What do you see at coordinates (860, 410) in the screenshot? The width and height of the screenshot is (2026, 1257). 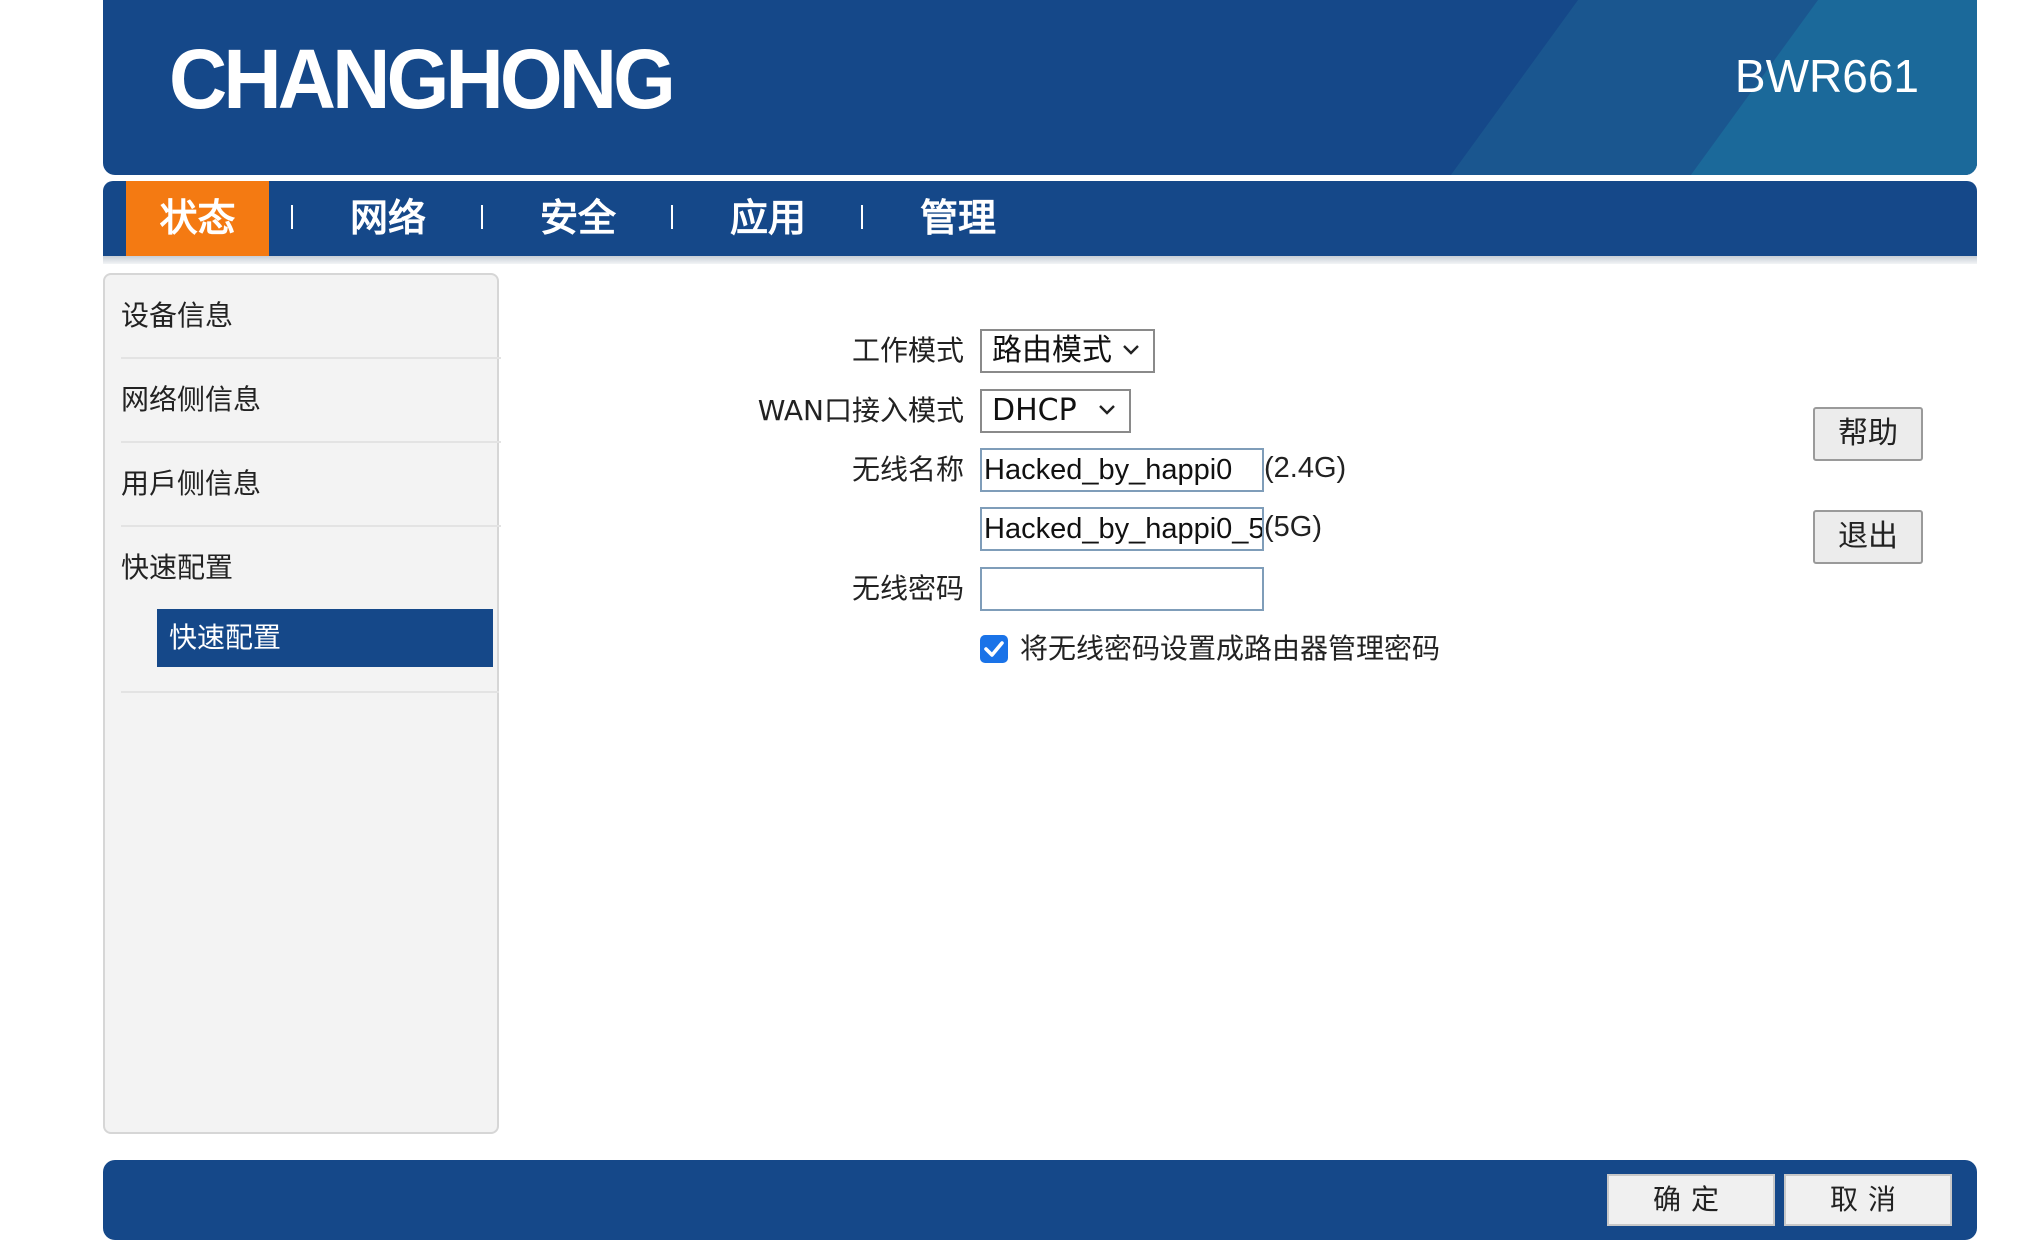 I see `wan-mode-label: WAN口接入模式` at bounding box center [860, 410].